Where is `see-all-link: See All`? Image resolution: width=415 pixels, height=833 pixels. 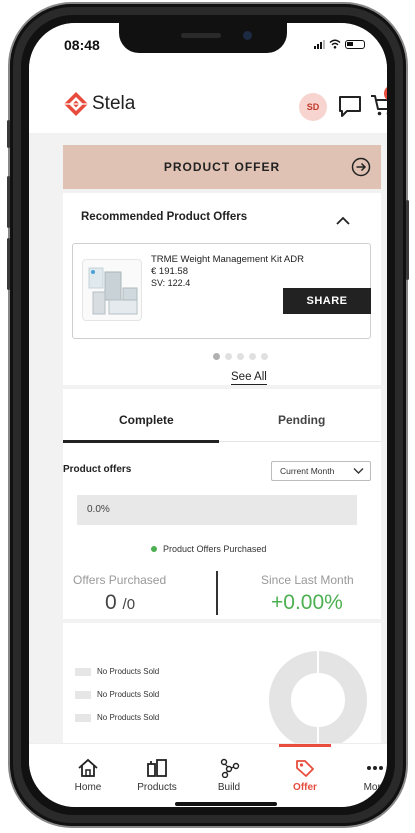
see-all-link: See All is located at coordinates (249, 378).